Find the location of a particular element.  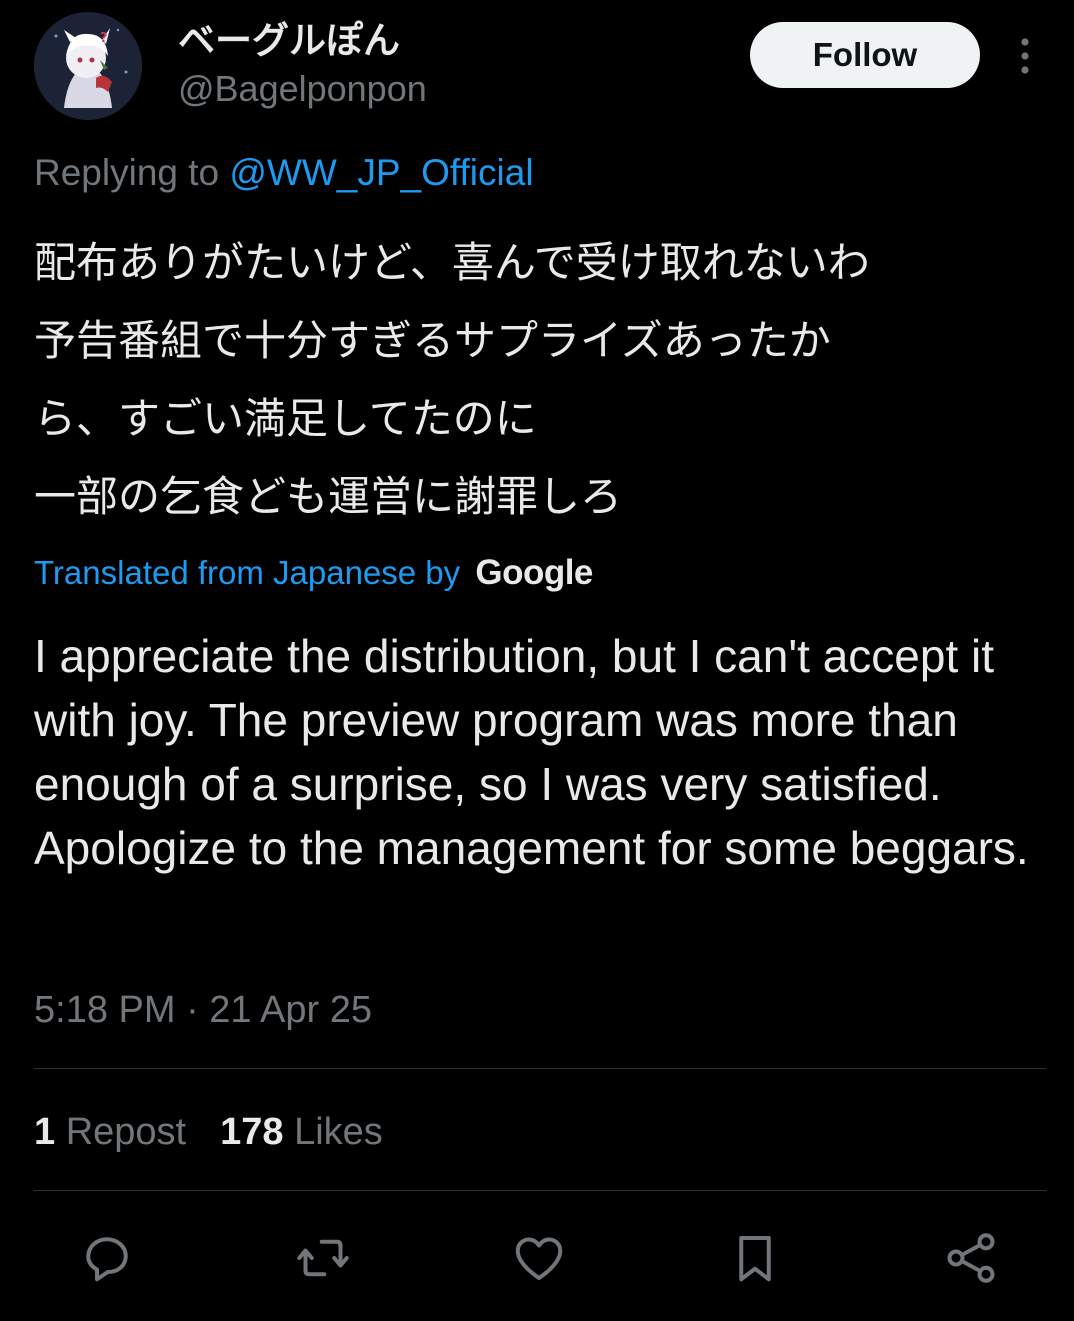

repost-icon is located at coordinates (323, 1258).